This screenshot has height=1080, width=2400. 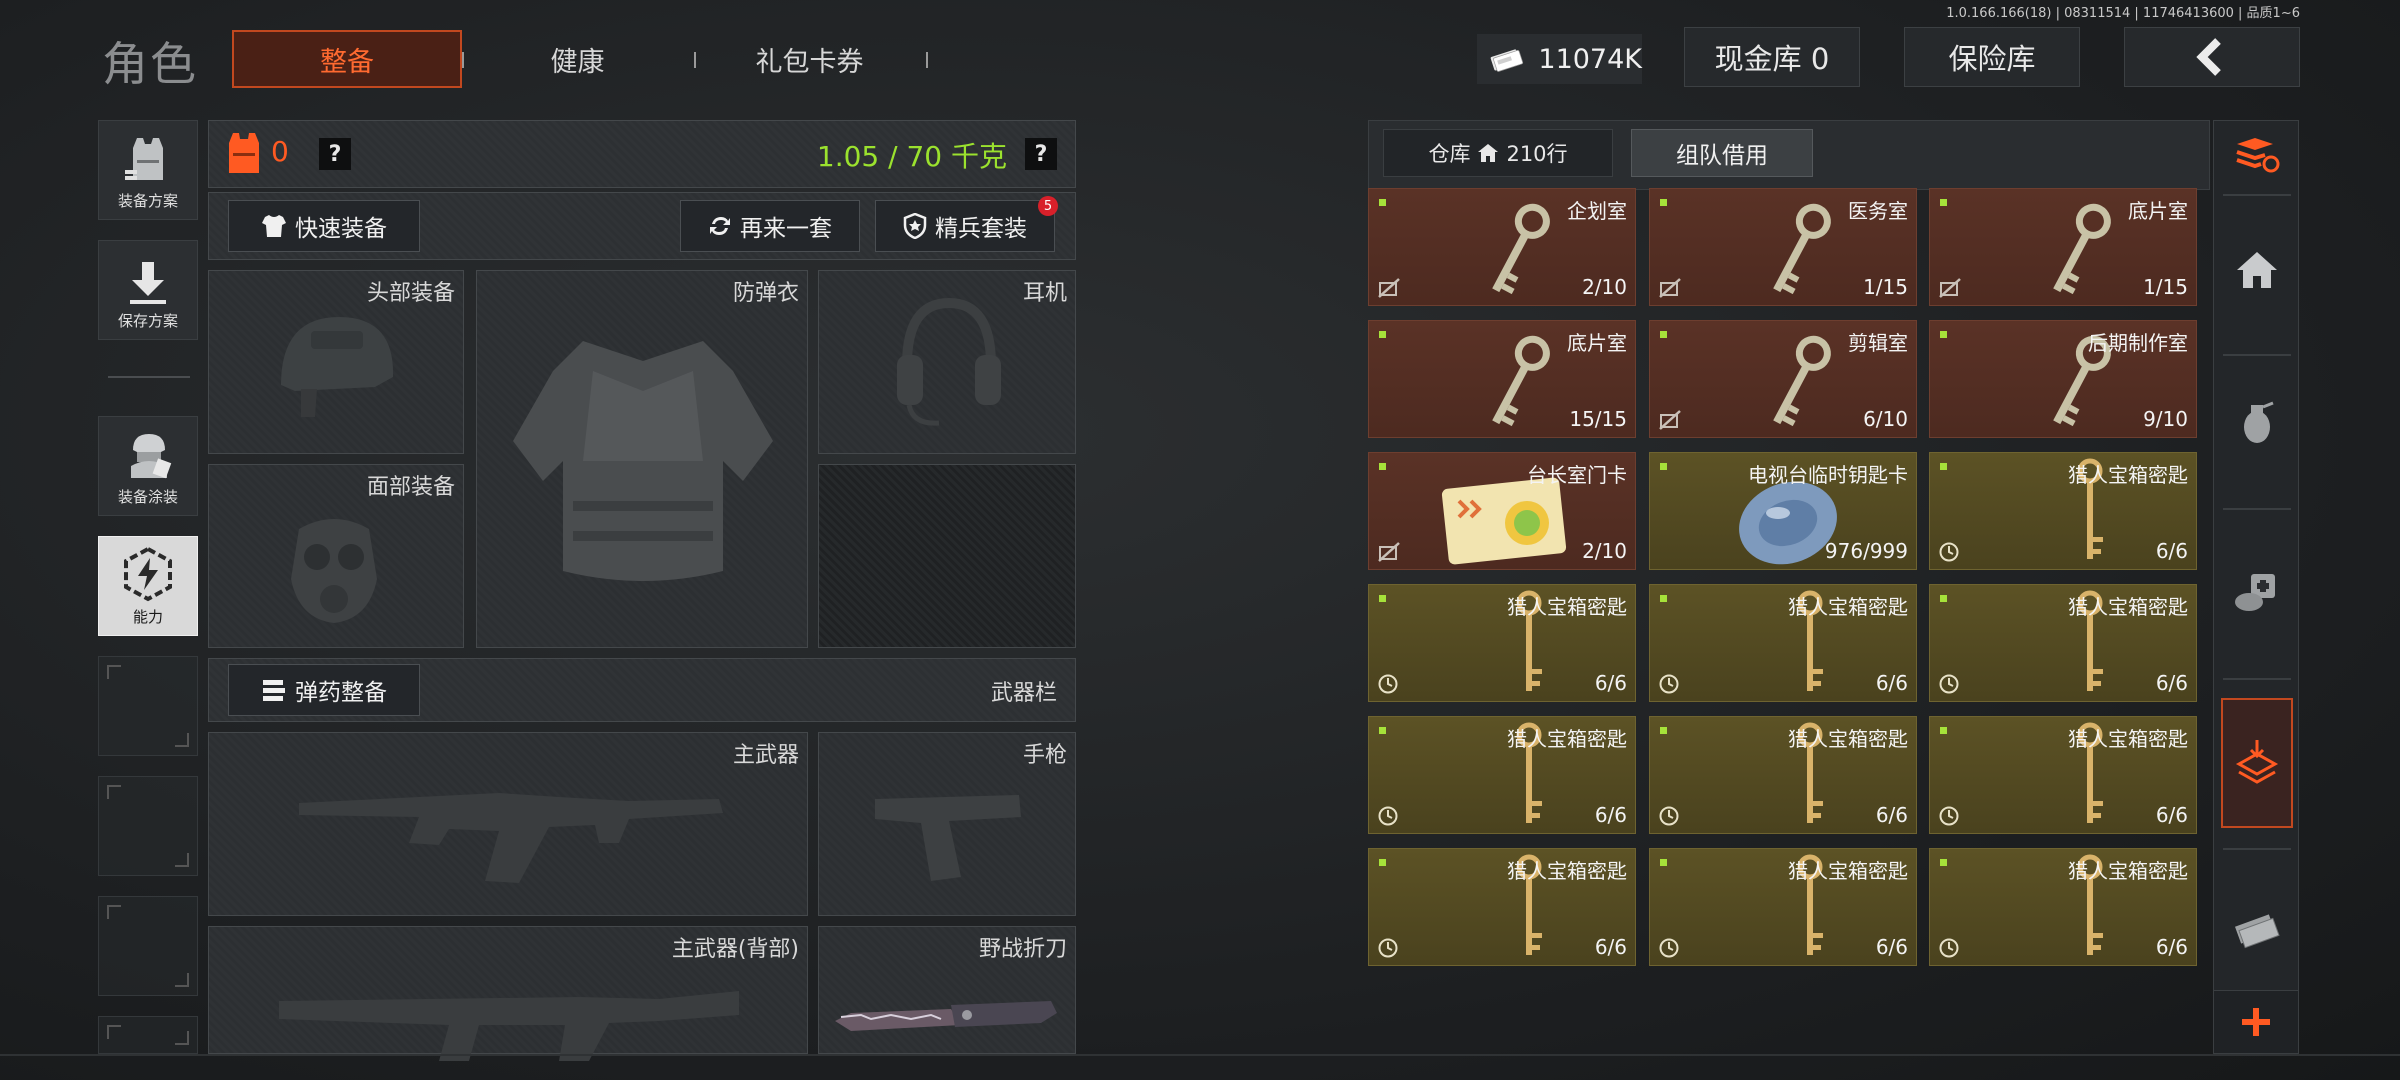 What do you see at coordinates (335, 154) in the screenshot?
I see `armor-help-button: ?` at bounding box center [335, 154].